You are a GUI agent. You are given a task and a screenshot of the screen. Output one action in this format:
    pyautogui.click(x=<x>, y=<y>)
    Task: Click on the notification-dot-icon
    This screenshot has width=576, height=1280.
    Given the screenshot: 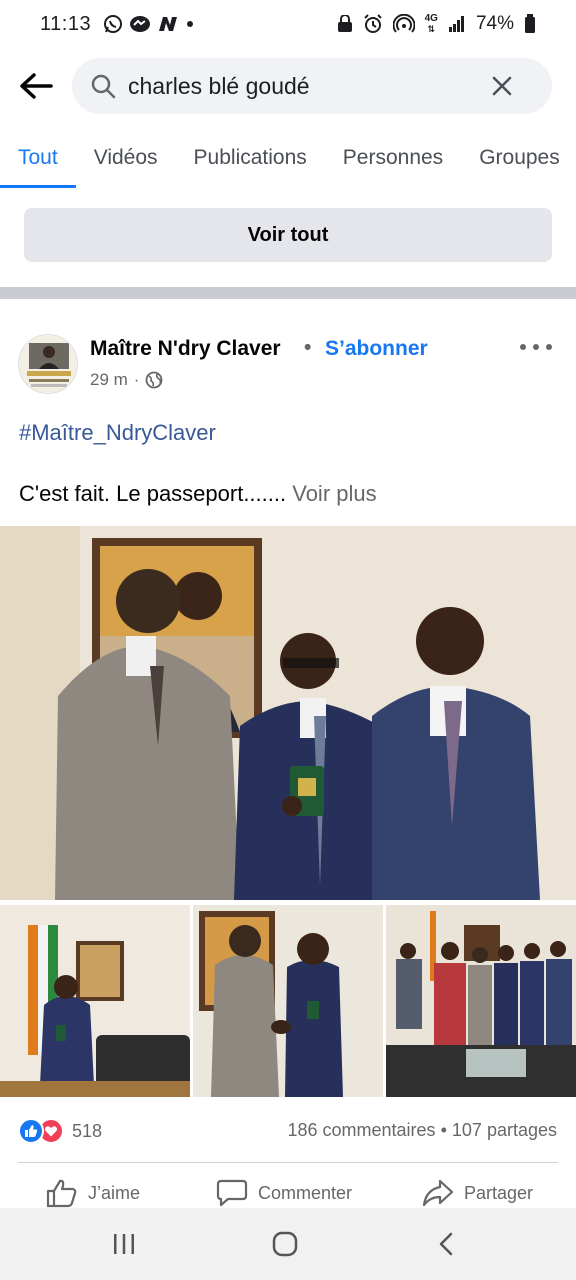 What is the action you would take?
    pyautogui.click(x=190, y=24)
    